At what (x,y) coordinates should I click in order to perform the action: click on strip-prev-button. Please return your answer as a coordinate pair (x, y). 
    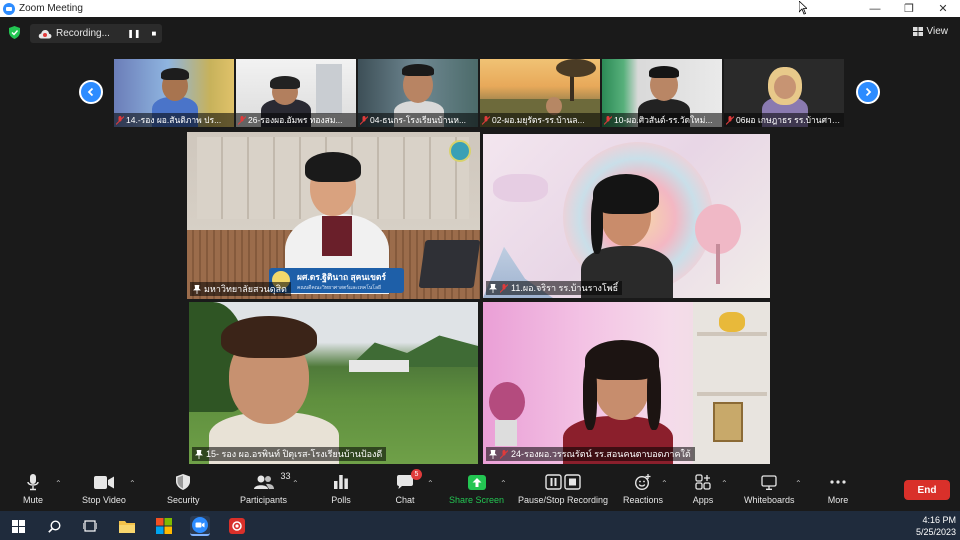
    Looking at the image, I should click on (91, 92).